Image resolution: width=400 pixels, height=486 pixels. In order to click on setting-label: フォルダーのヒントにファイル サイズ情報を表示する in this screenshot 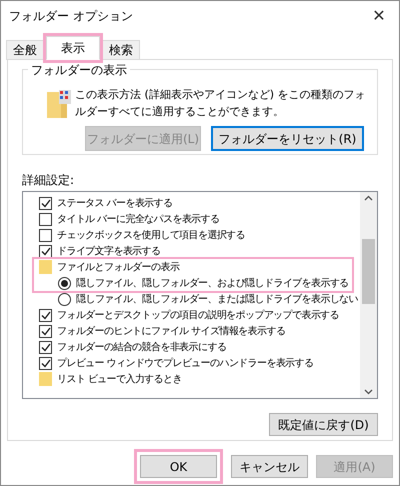, I will do `click(171, 331)`.